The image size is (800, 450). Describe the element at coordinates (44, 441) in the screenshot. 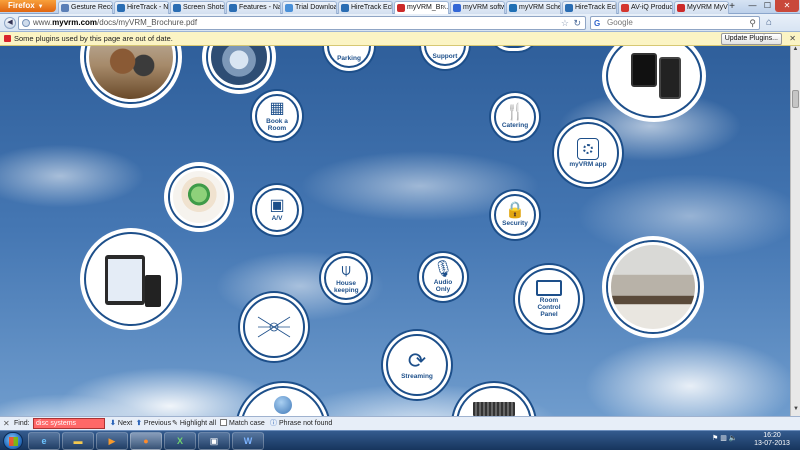

I see `taskbar-ie: e` at that location.